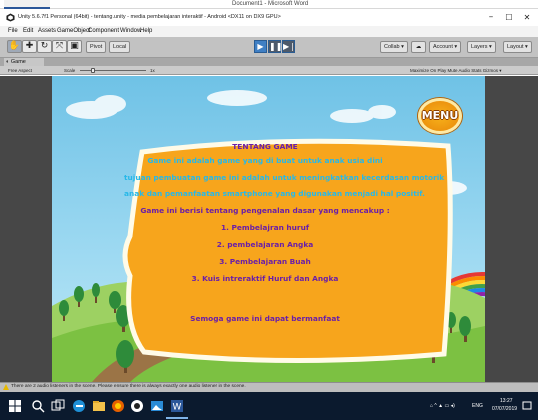  Describe the element at coordinates (8, 62) in the screenshot. I see `game-tab-icon: ◐` at that location.